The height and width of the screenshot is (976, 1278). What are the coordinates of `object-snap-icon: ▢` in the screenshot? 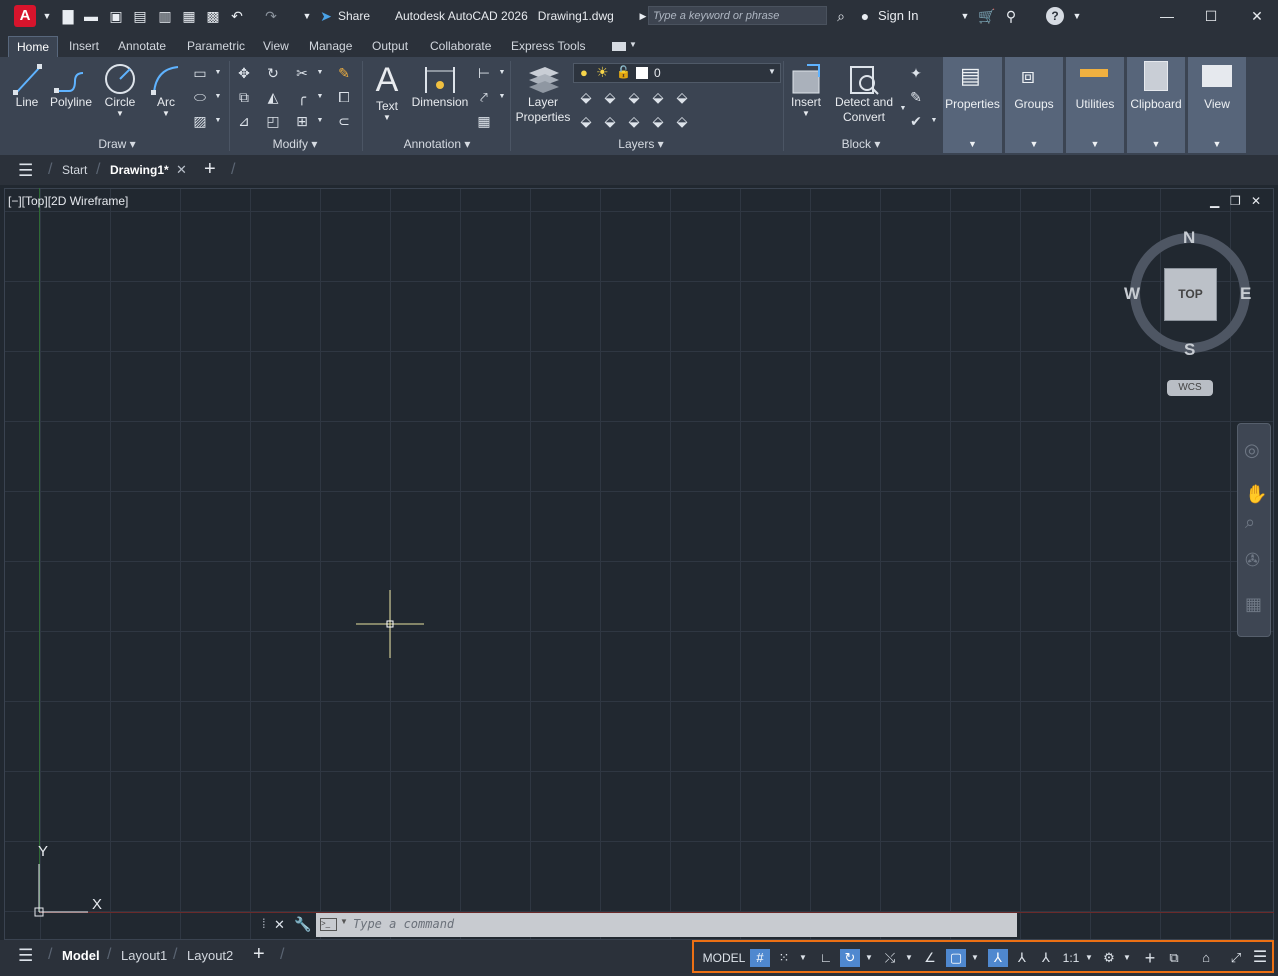 It's located at (956, 958).